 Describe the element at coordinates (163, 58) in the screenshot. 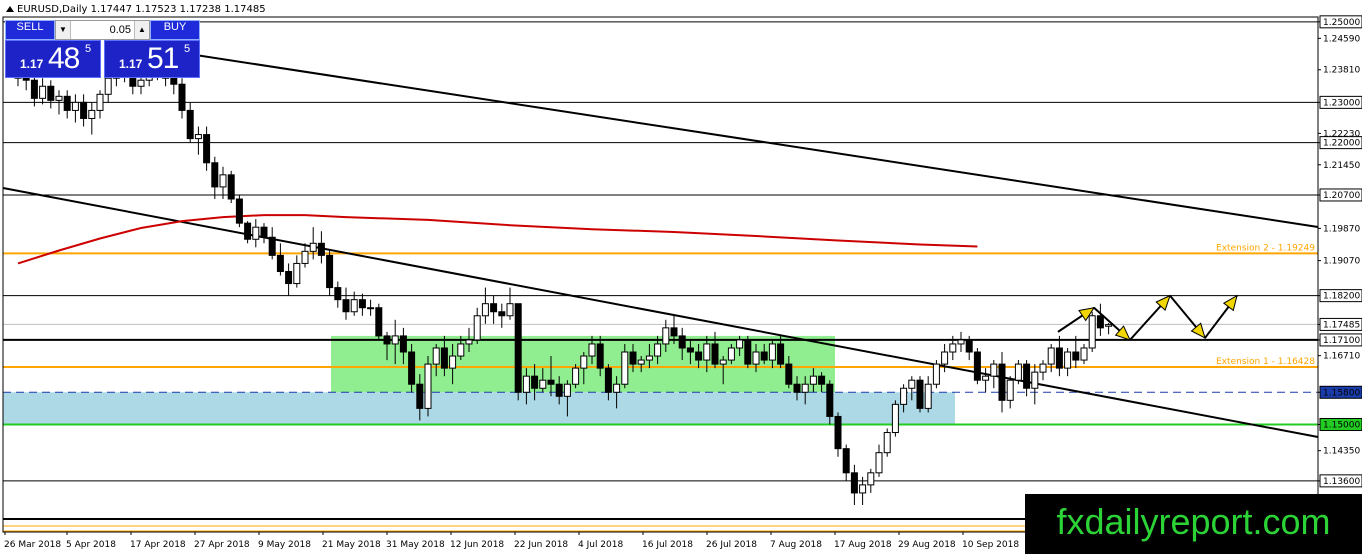

I see `buy-quote-pips: 51` at that location.